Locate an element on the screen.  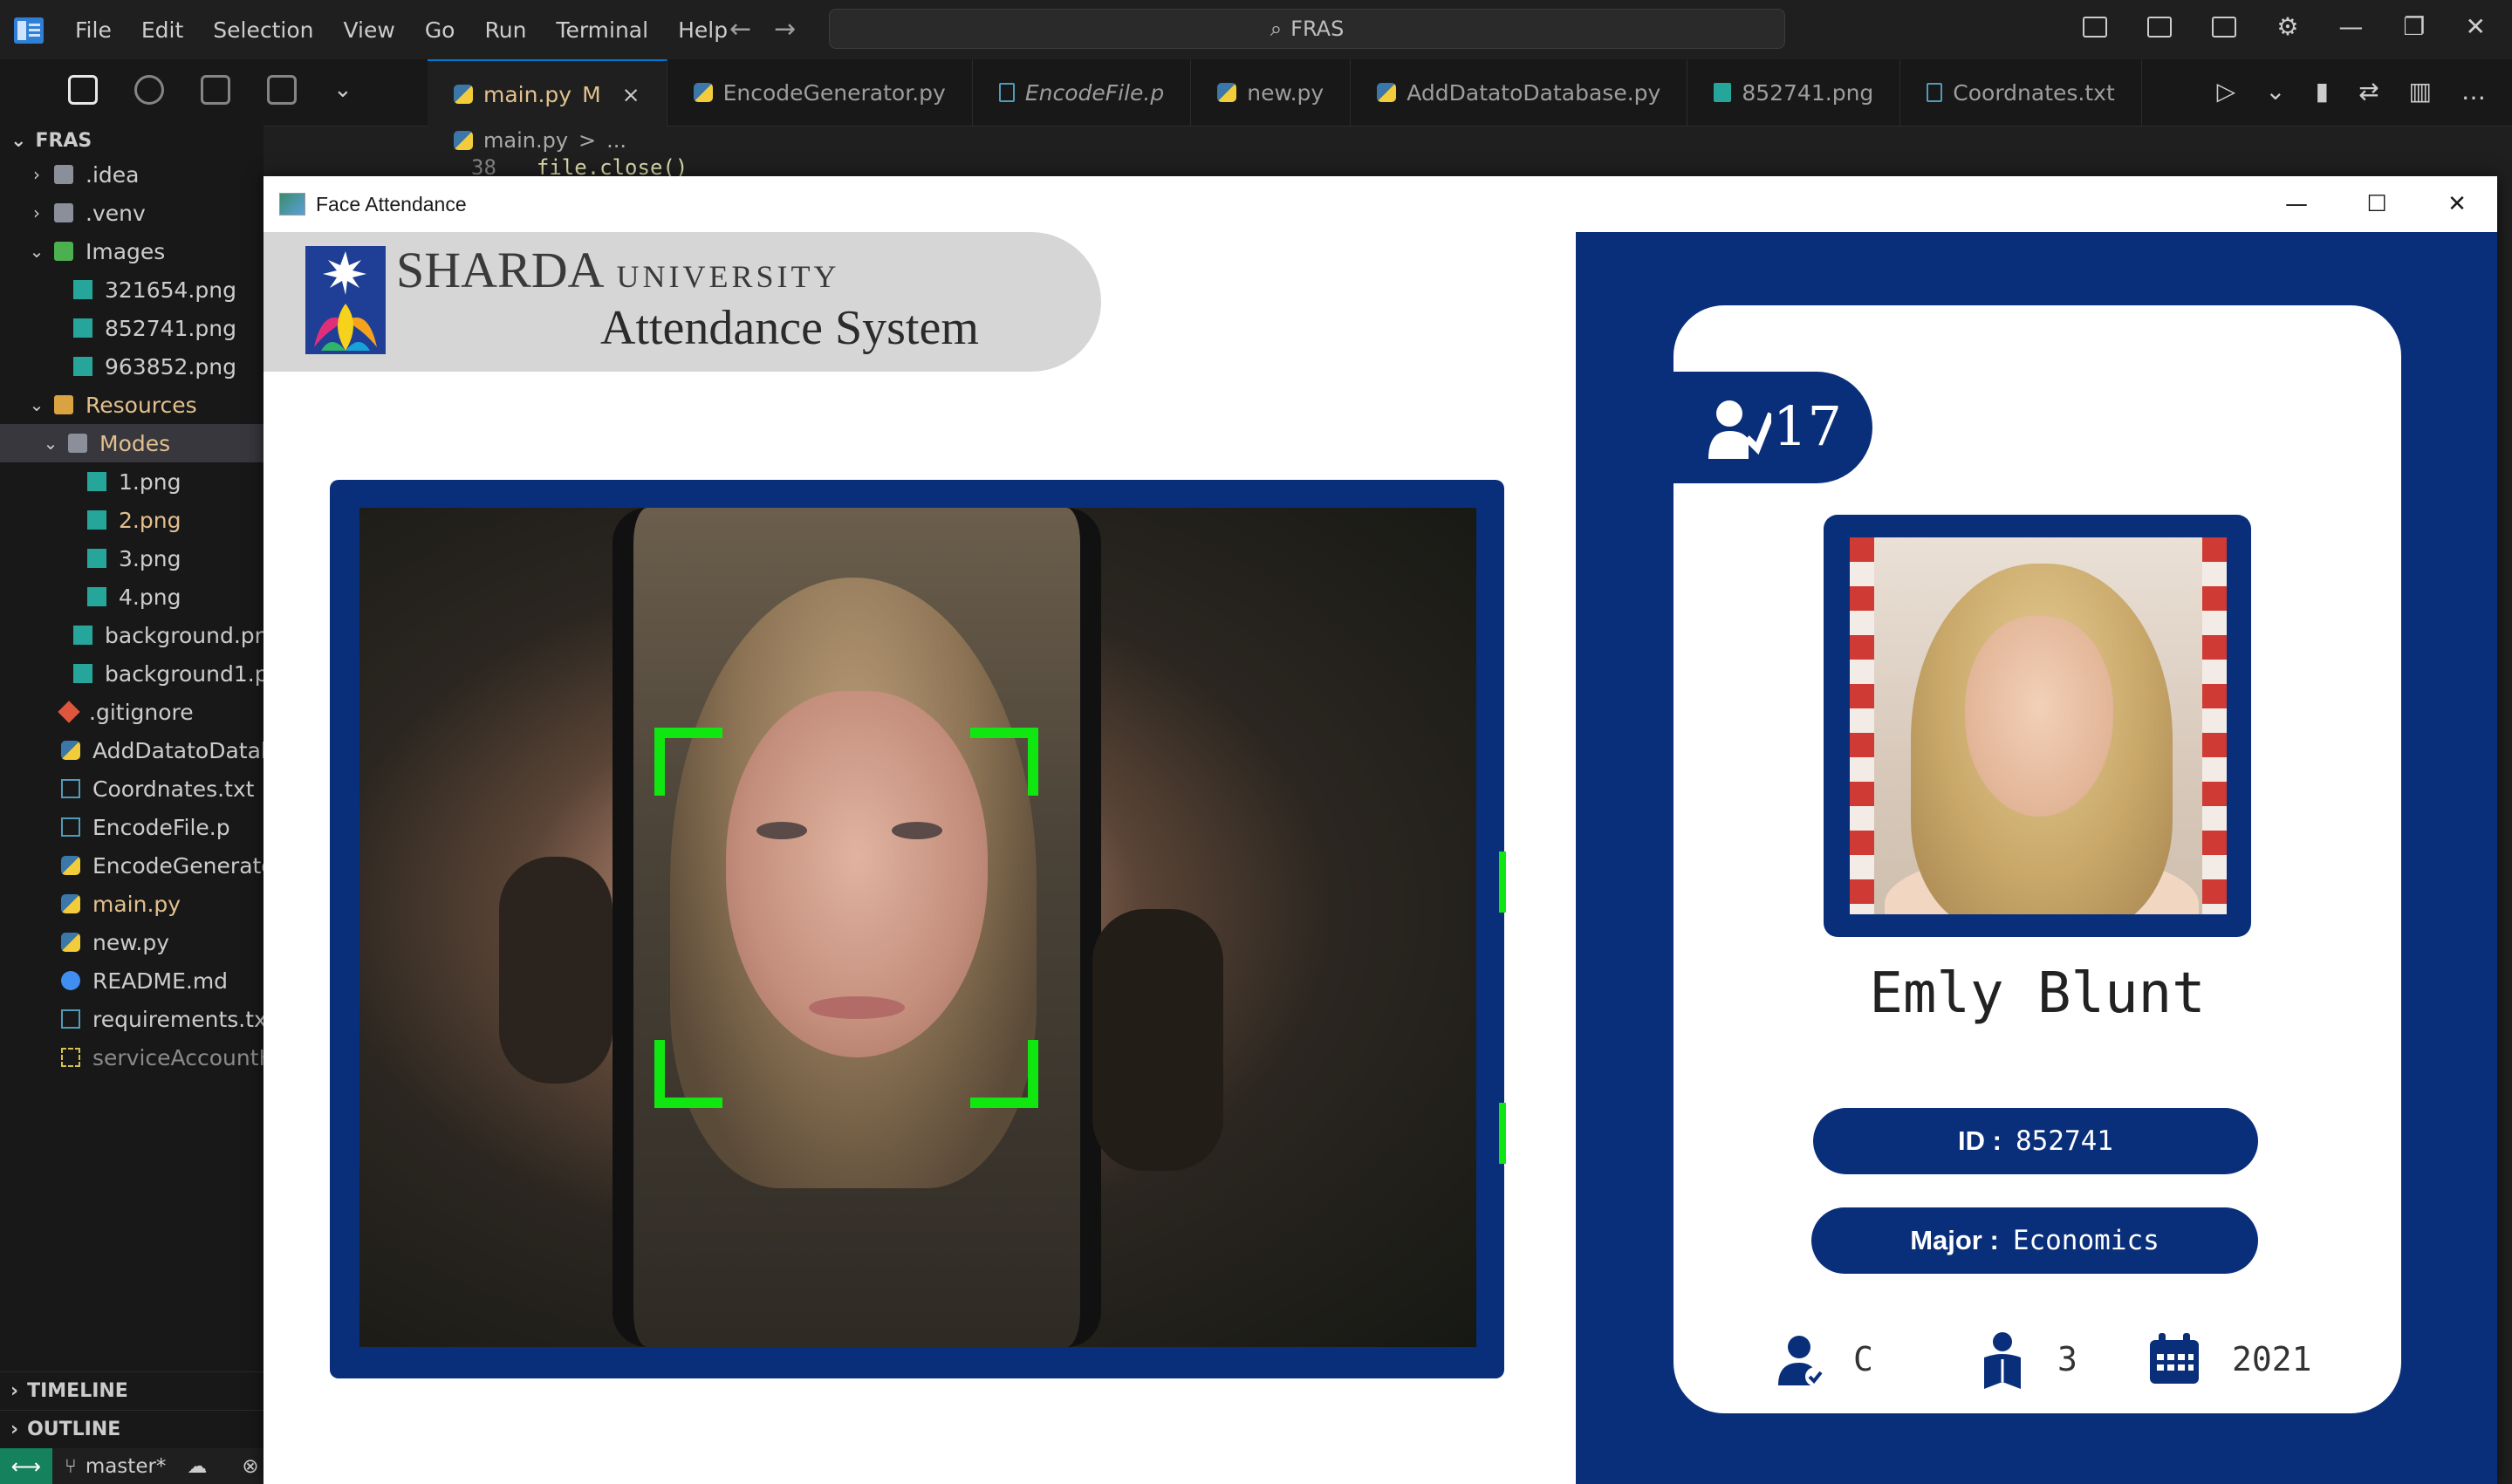
tree-file-3png: 3.png is located at coordinates (132, 558).